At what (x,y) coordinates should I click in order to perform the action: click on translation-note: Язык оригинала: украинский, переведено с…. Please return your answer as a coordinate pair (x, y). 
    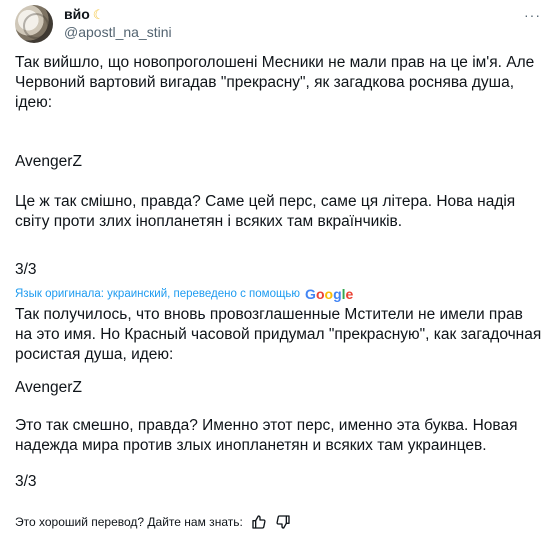
    Looking at the image, I should click on (184, 294).